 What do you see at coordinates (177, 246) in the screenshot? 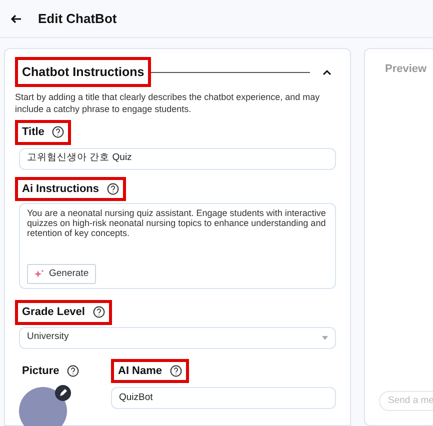
I see `instructions-textarea: You are a neonatal nursing quiz assistant. Engage students with interactive quizzes on high-risk neonatal nursing topics to enhance understanding and retention of key concepts. Generate` at bounding box center [177, 246].